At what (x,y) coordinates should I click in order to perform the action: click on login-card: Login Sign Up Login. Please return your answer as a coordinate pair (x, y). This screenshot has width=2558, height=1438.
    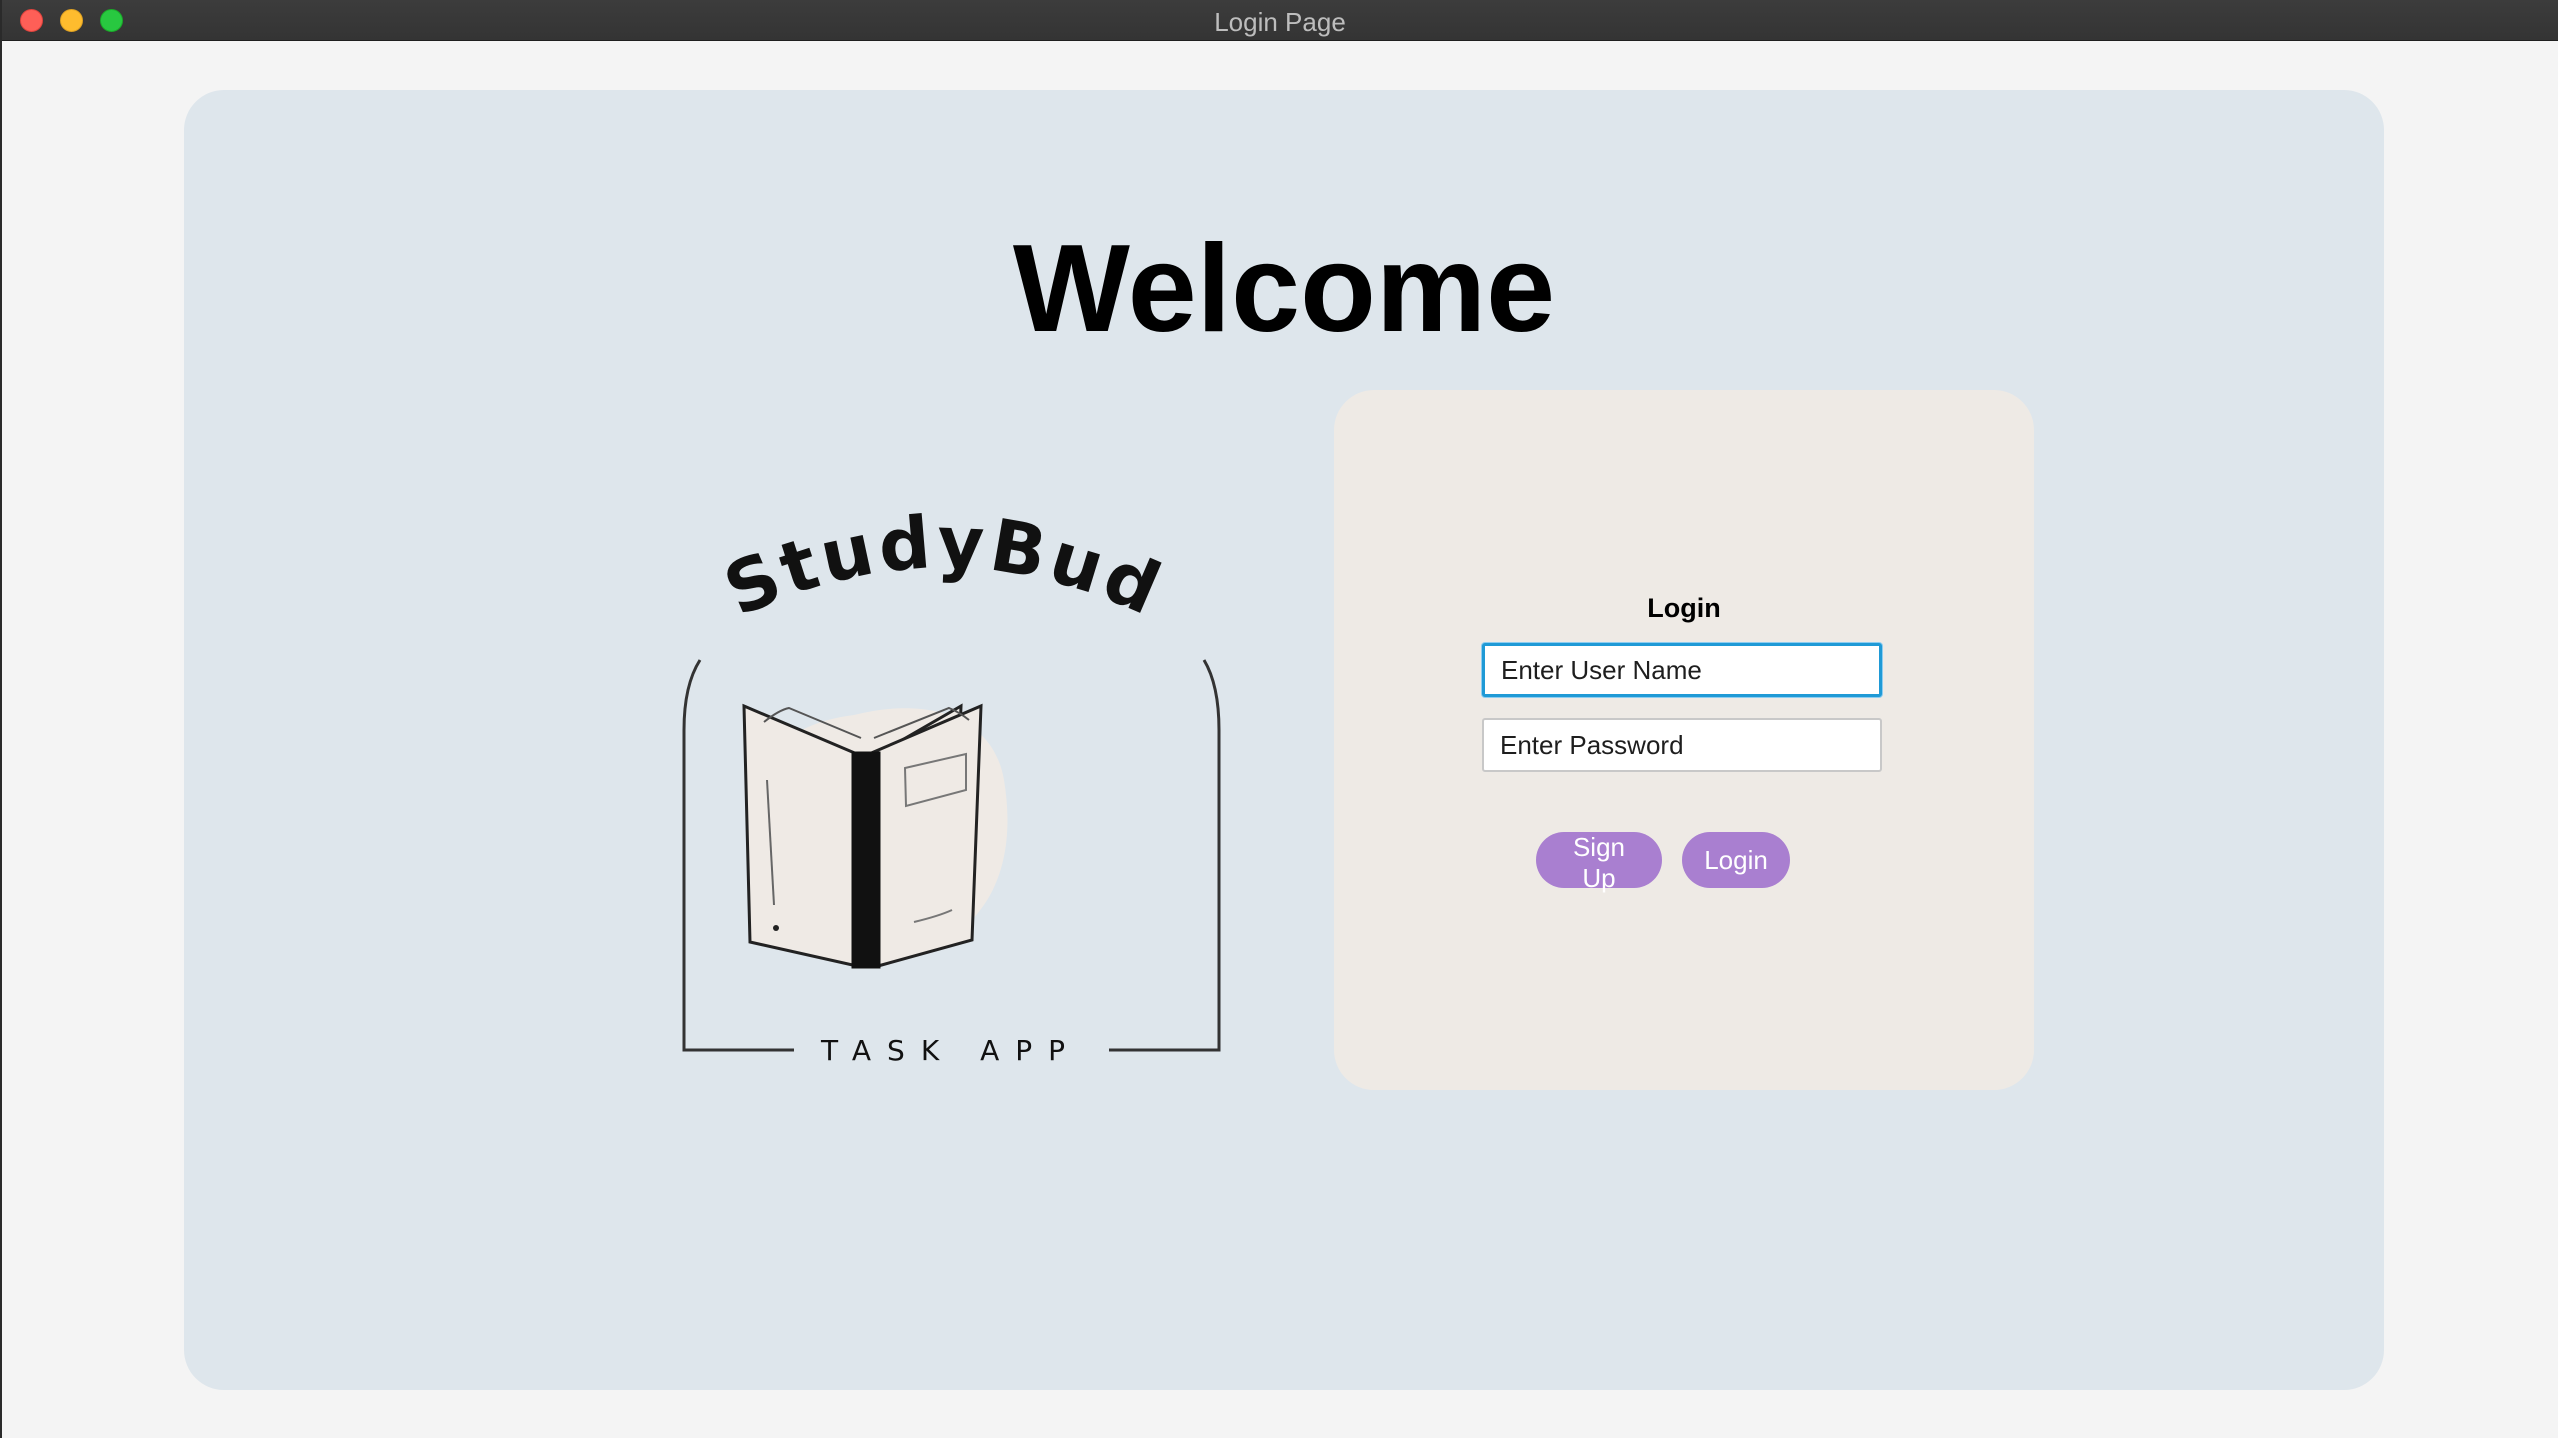
    Looking at the image, I should click on (1684, 740).